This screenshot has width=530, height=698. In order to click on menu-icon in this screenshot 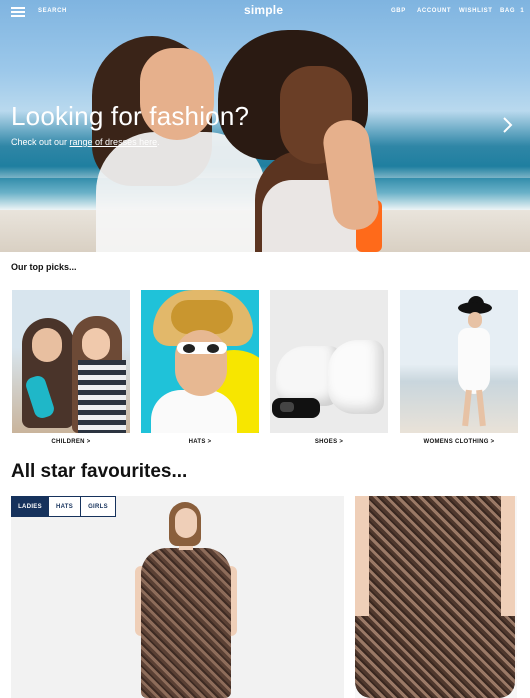, I will do `click(18, 12)`.